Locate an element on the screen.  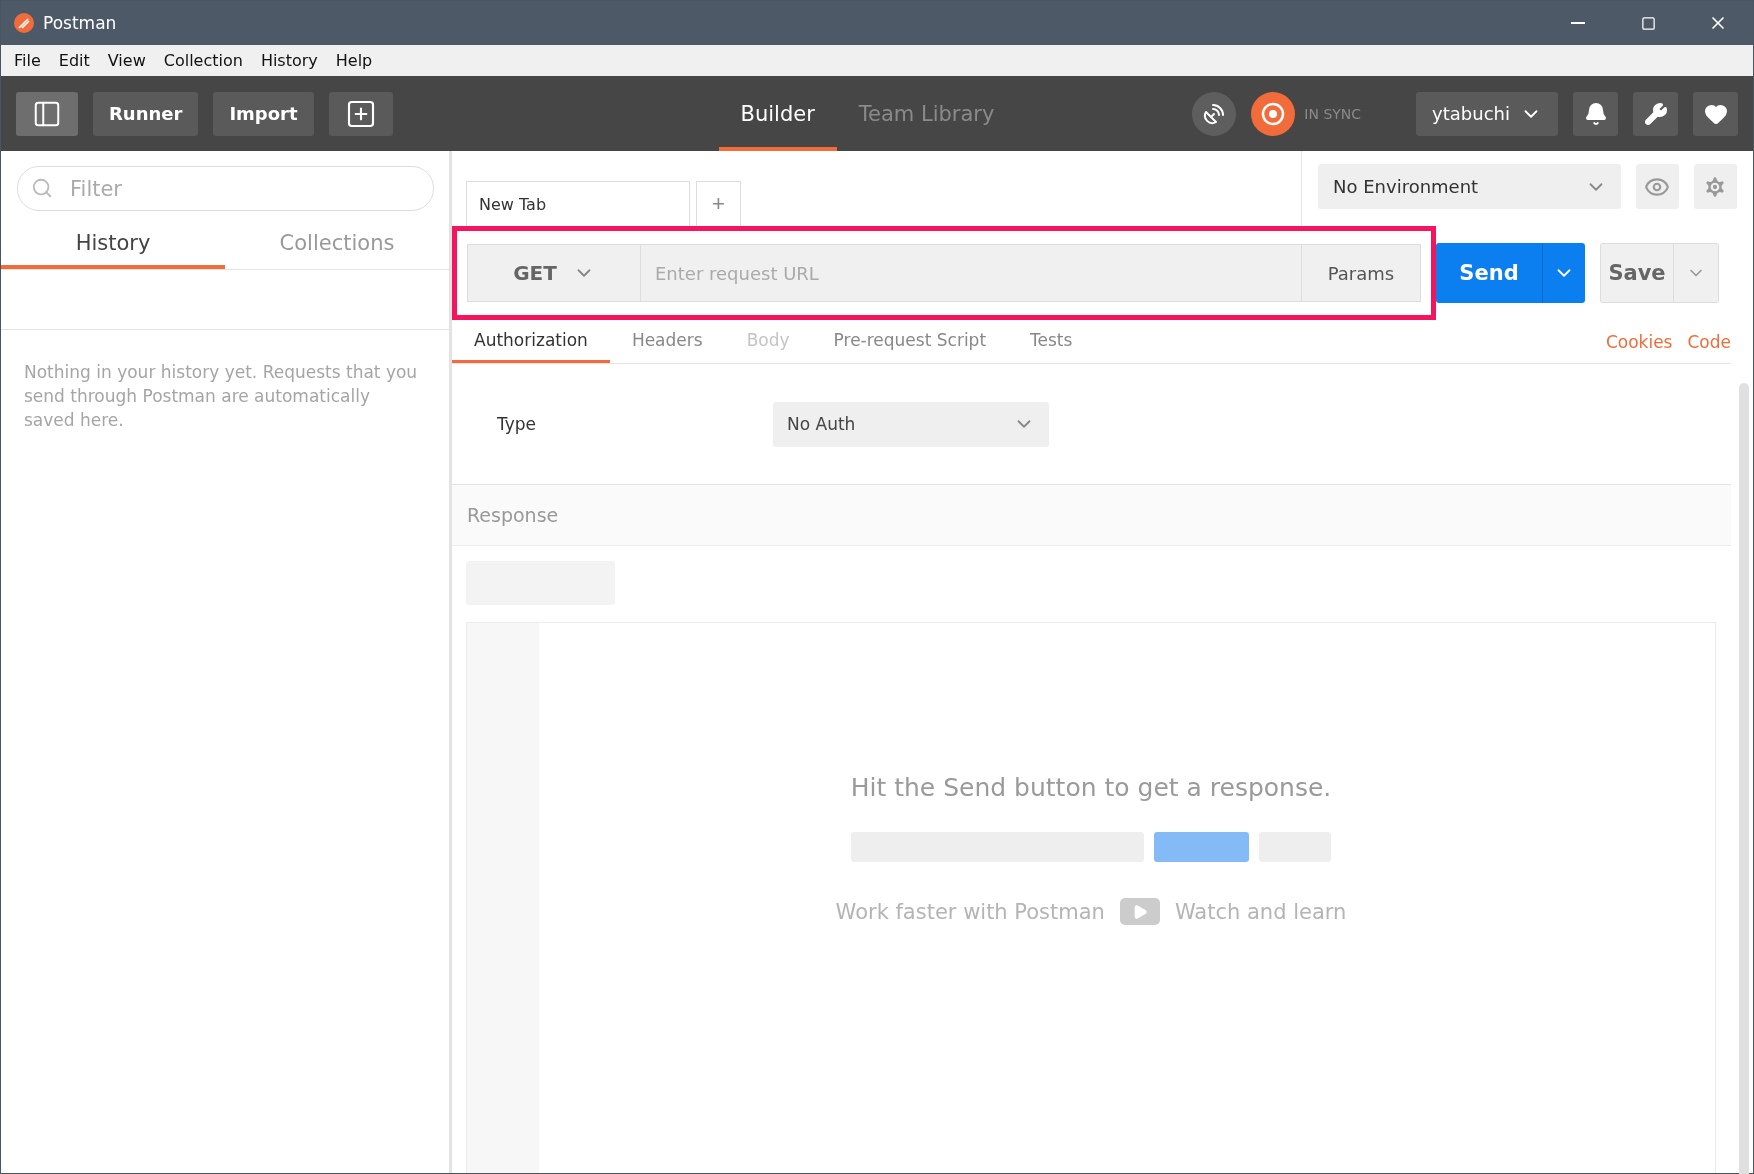
heart-button is located at coordinates (1715, 113).